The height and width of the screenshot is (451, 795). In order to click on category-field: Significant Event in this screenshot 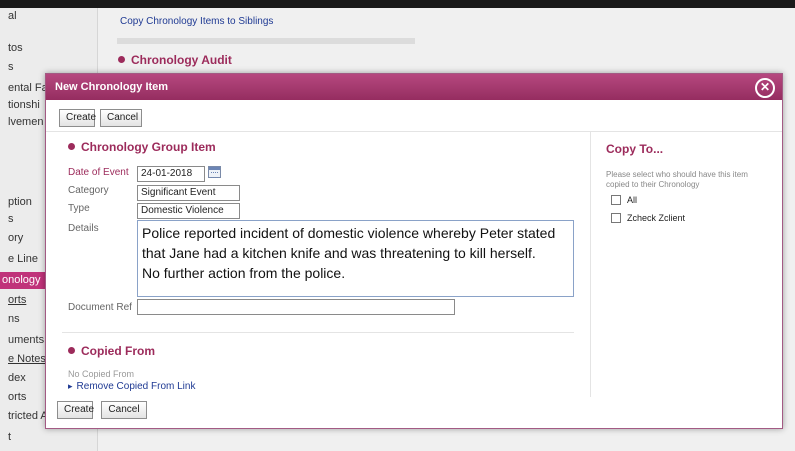, I will do `click(188, 193)`.